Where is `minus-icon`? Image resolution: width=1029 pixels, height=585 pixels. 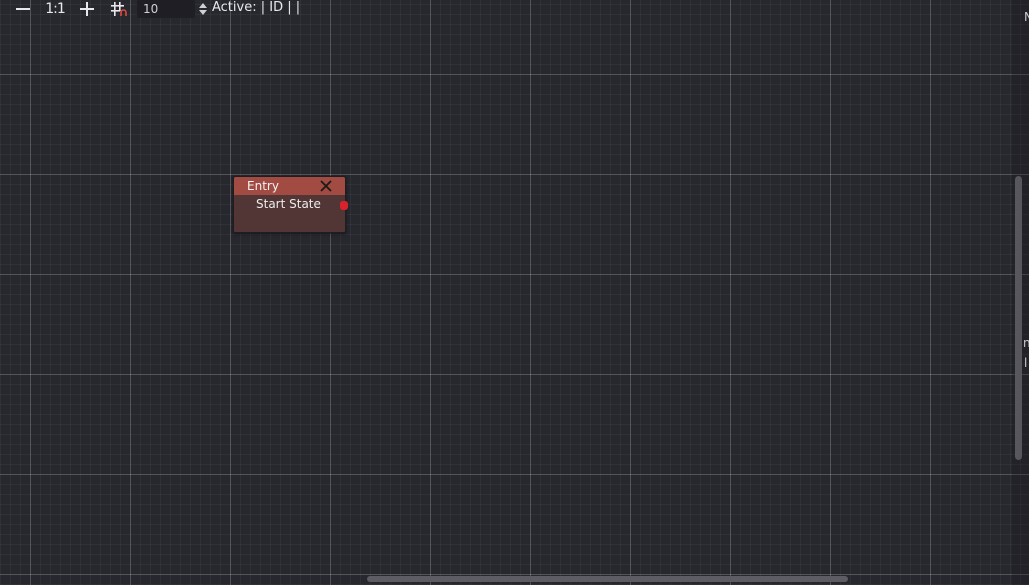 minus-icon is located at coordinates (23, 9).